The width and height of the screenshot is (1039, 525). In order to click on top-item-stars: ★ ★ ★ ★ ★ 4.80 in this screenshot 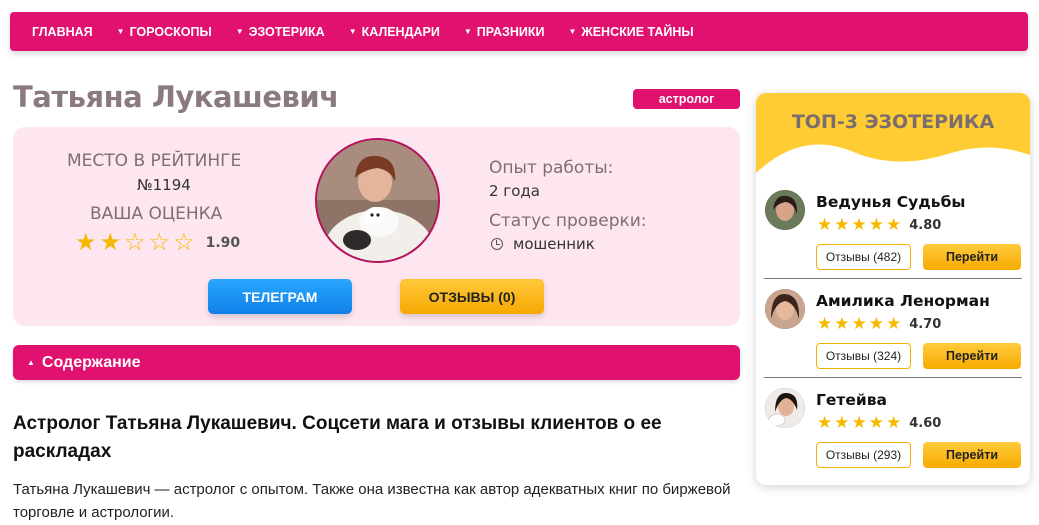, I will do `click(879, 225)`.